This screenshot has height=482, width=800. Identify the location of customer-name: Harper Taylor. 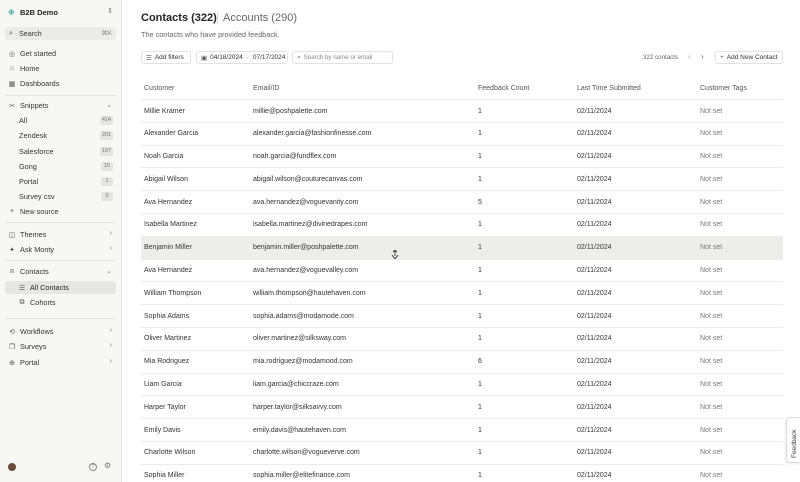
(165, 407).